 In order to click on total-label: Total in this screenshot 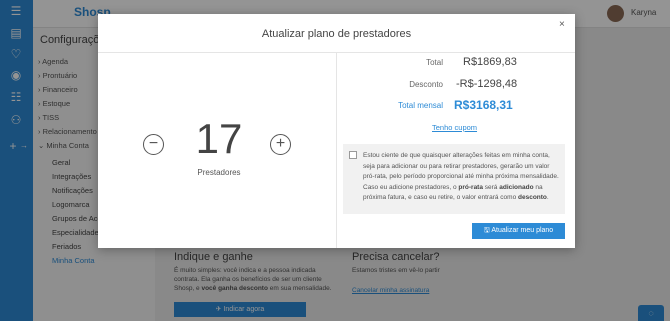, I will do `click(434, 62)`.